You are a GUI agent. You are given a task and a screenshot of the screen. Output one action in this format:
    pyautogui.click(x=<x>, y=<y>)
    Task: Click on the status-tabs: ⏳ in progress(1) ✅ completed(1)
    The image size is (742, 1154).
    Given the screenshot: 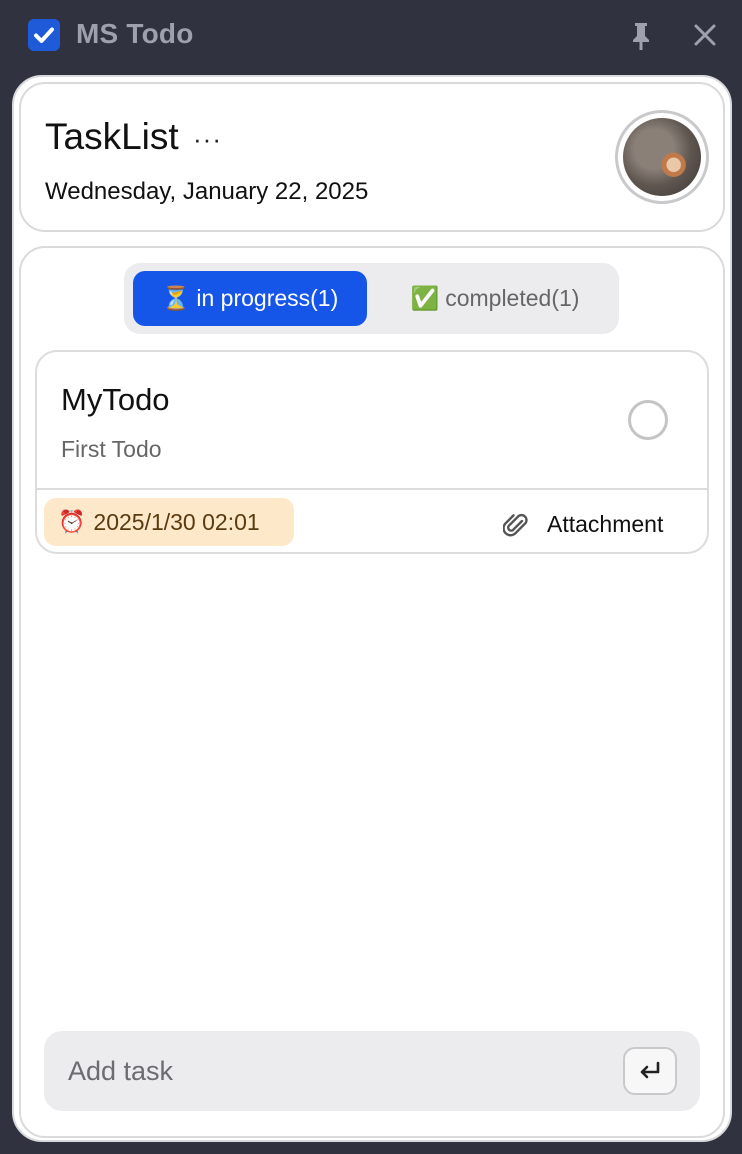 What is the action you would take?
    pyautogui.click(x=371, y=298)
    